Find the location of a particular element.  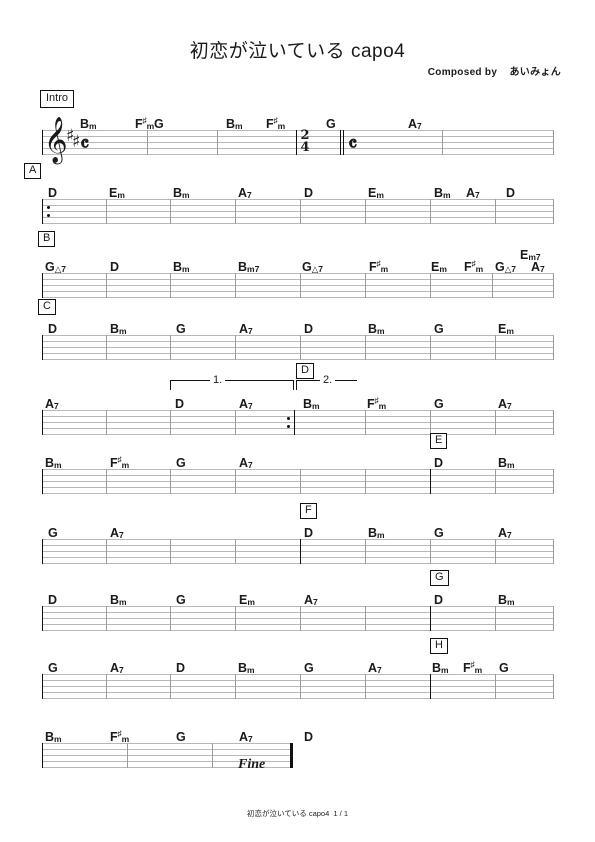

section-g-system: G D Bm G Em A7 D Bm is located at coordinates (298, 601).